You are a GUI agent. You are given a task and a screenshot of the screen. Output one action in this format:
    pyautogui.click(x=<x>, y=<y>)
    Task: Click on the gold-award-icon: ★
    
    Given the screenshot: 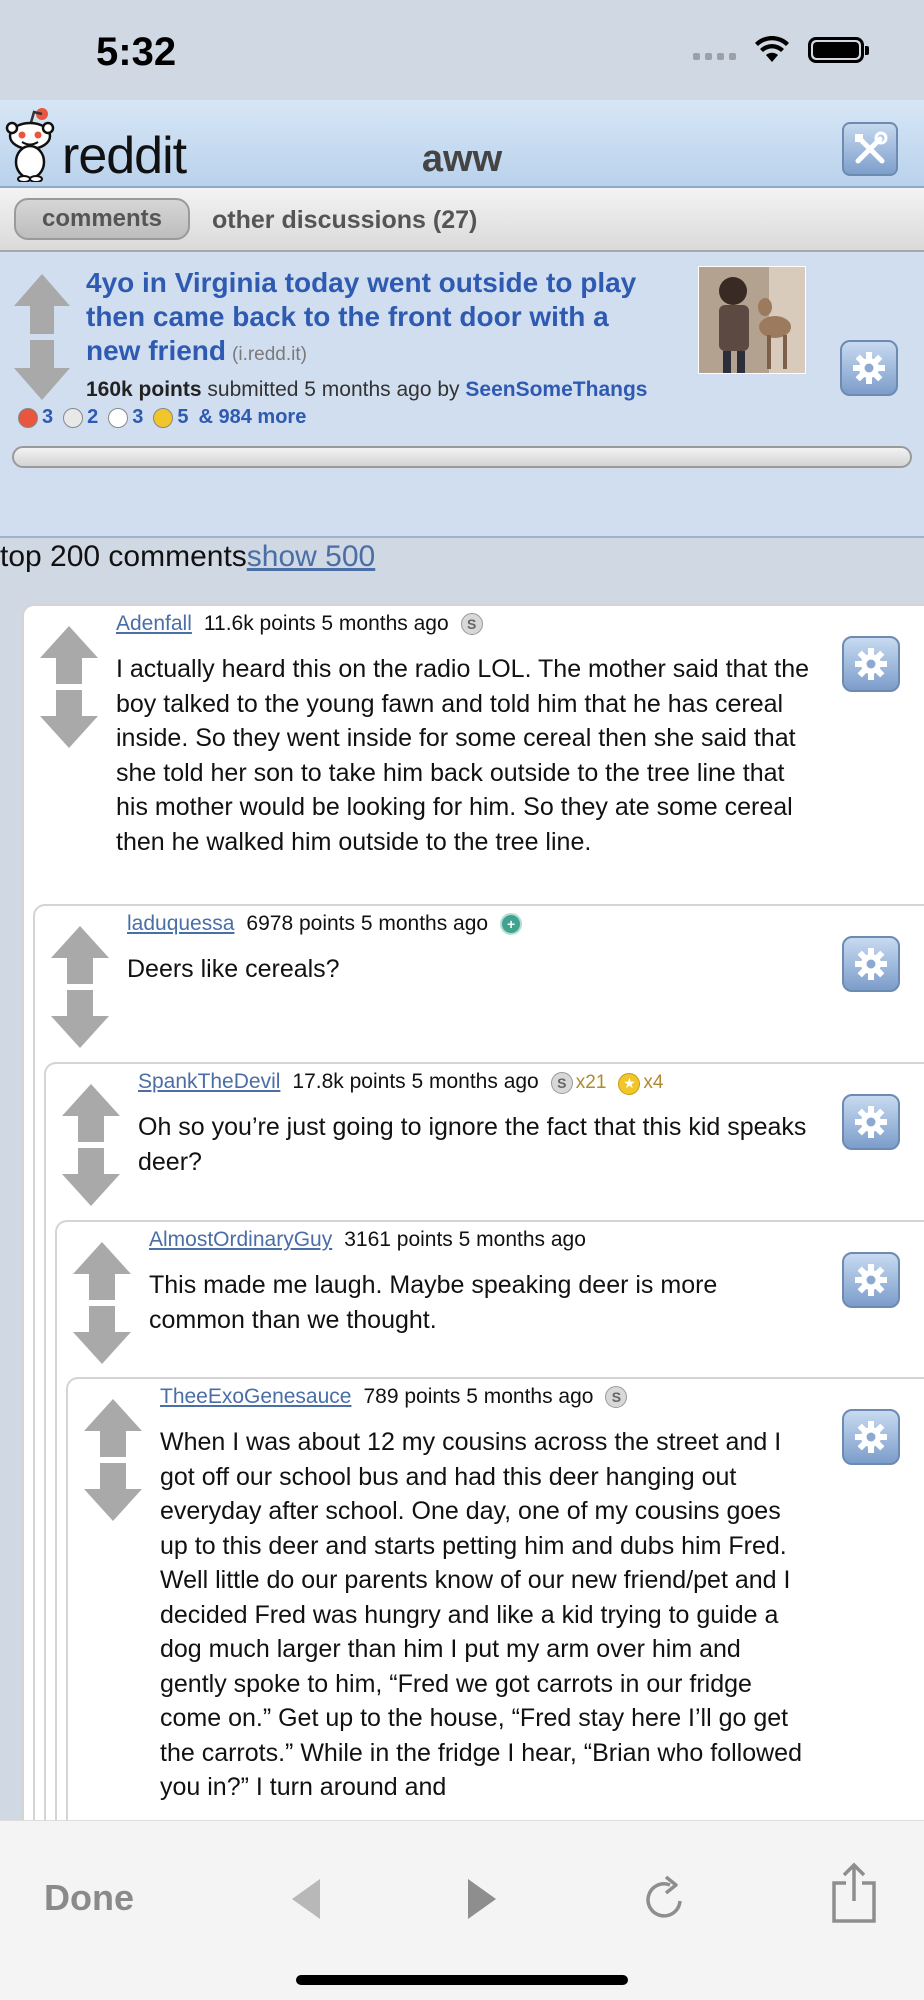 What is the action you would take?
    pyautogui.click(x=629, y=1083)
    